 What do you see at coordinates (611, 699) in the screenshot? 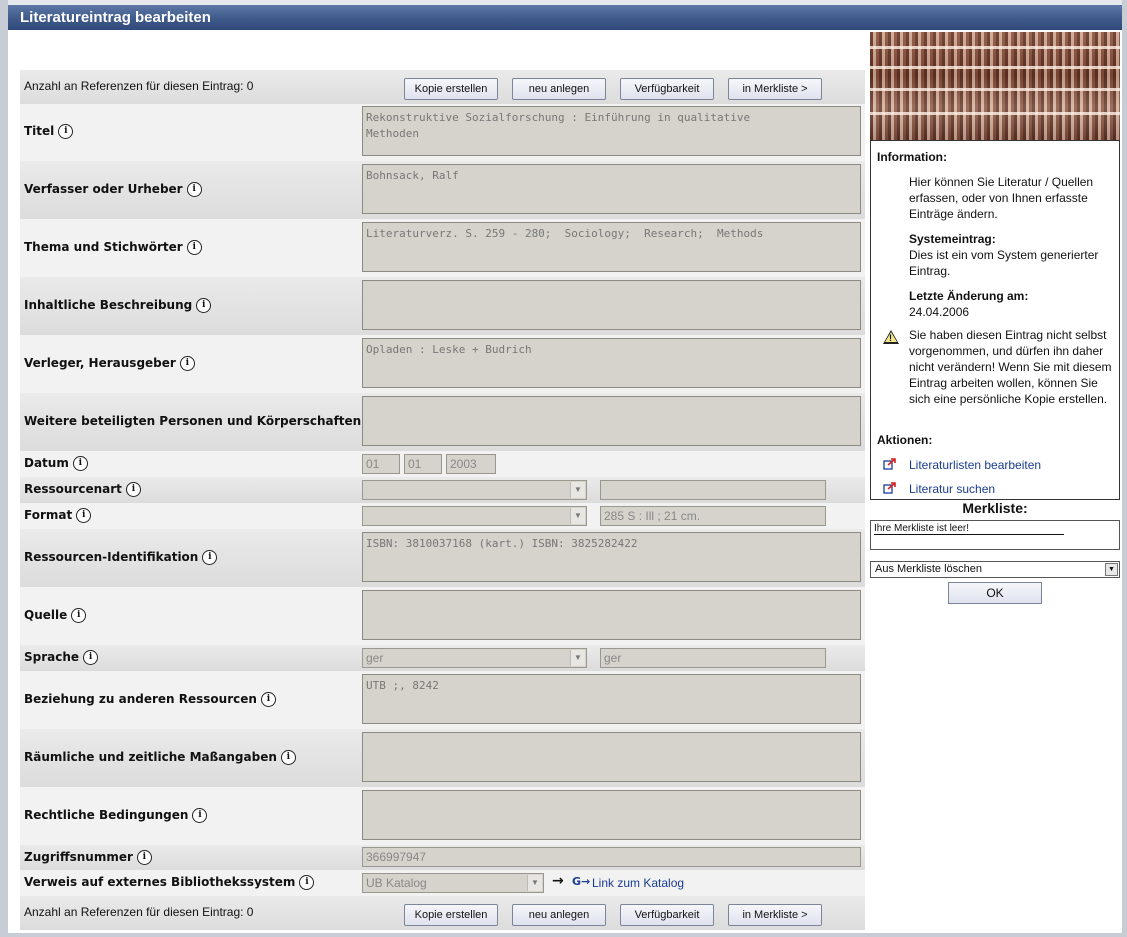
I see `relation-field: UTB ;, 8242` at bounding box center [611, 699].